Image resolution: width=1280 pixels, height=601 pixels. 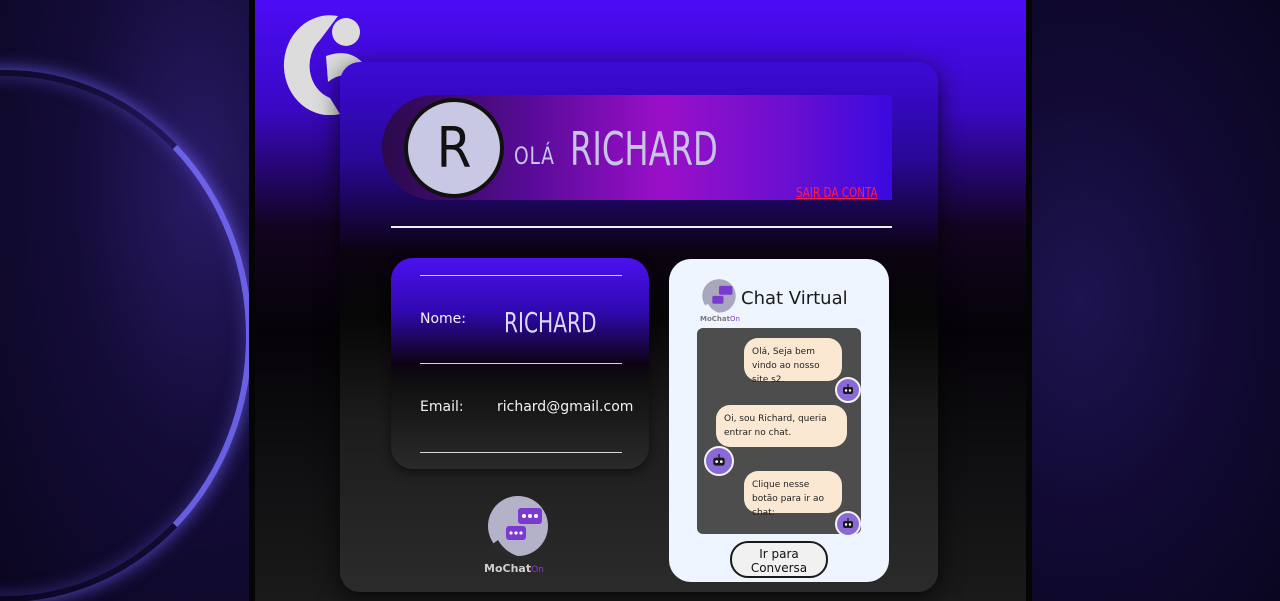 What do you see at coordinates (720, 319) in the screenshot?
I see `chat-logo-text: MoChatOn` at bounding box center [720, 319].